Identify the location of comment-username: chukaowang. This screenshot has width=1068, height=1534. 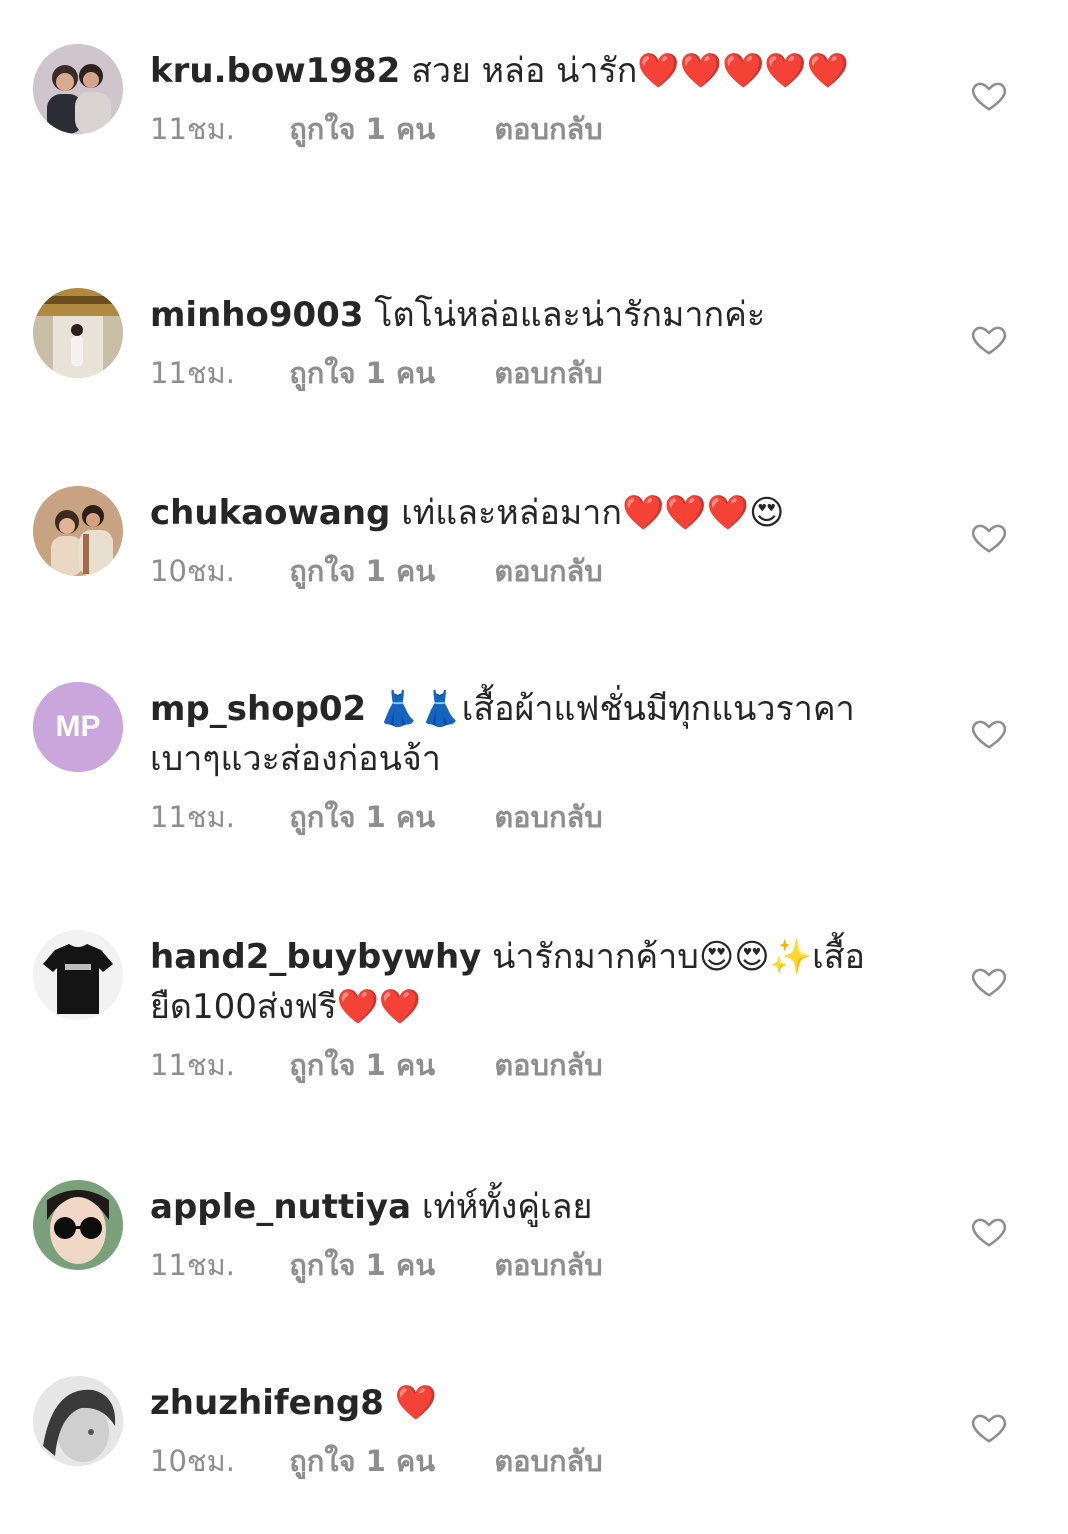
(270, 513).